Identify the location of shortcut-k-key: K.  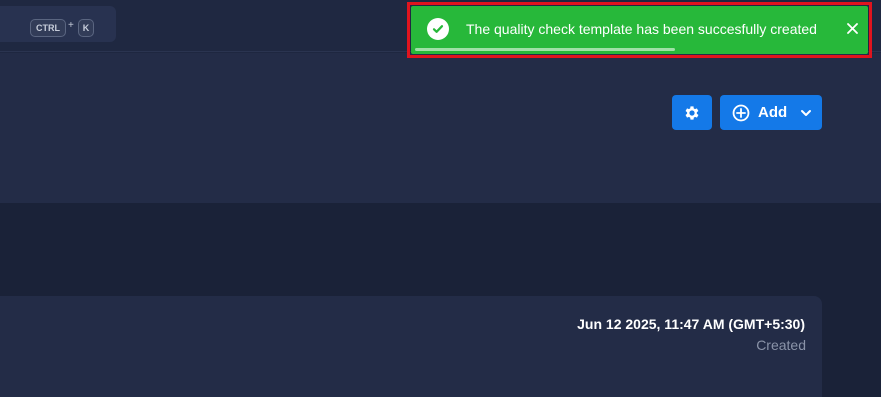
(86, 28).